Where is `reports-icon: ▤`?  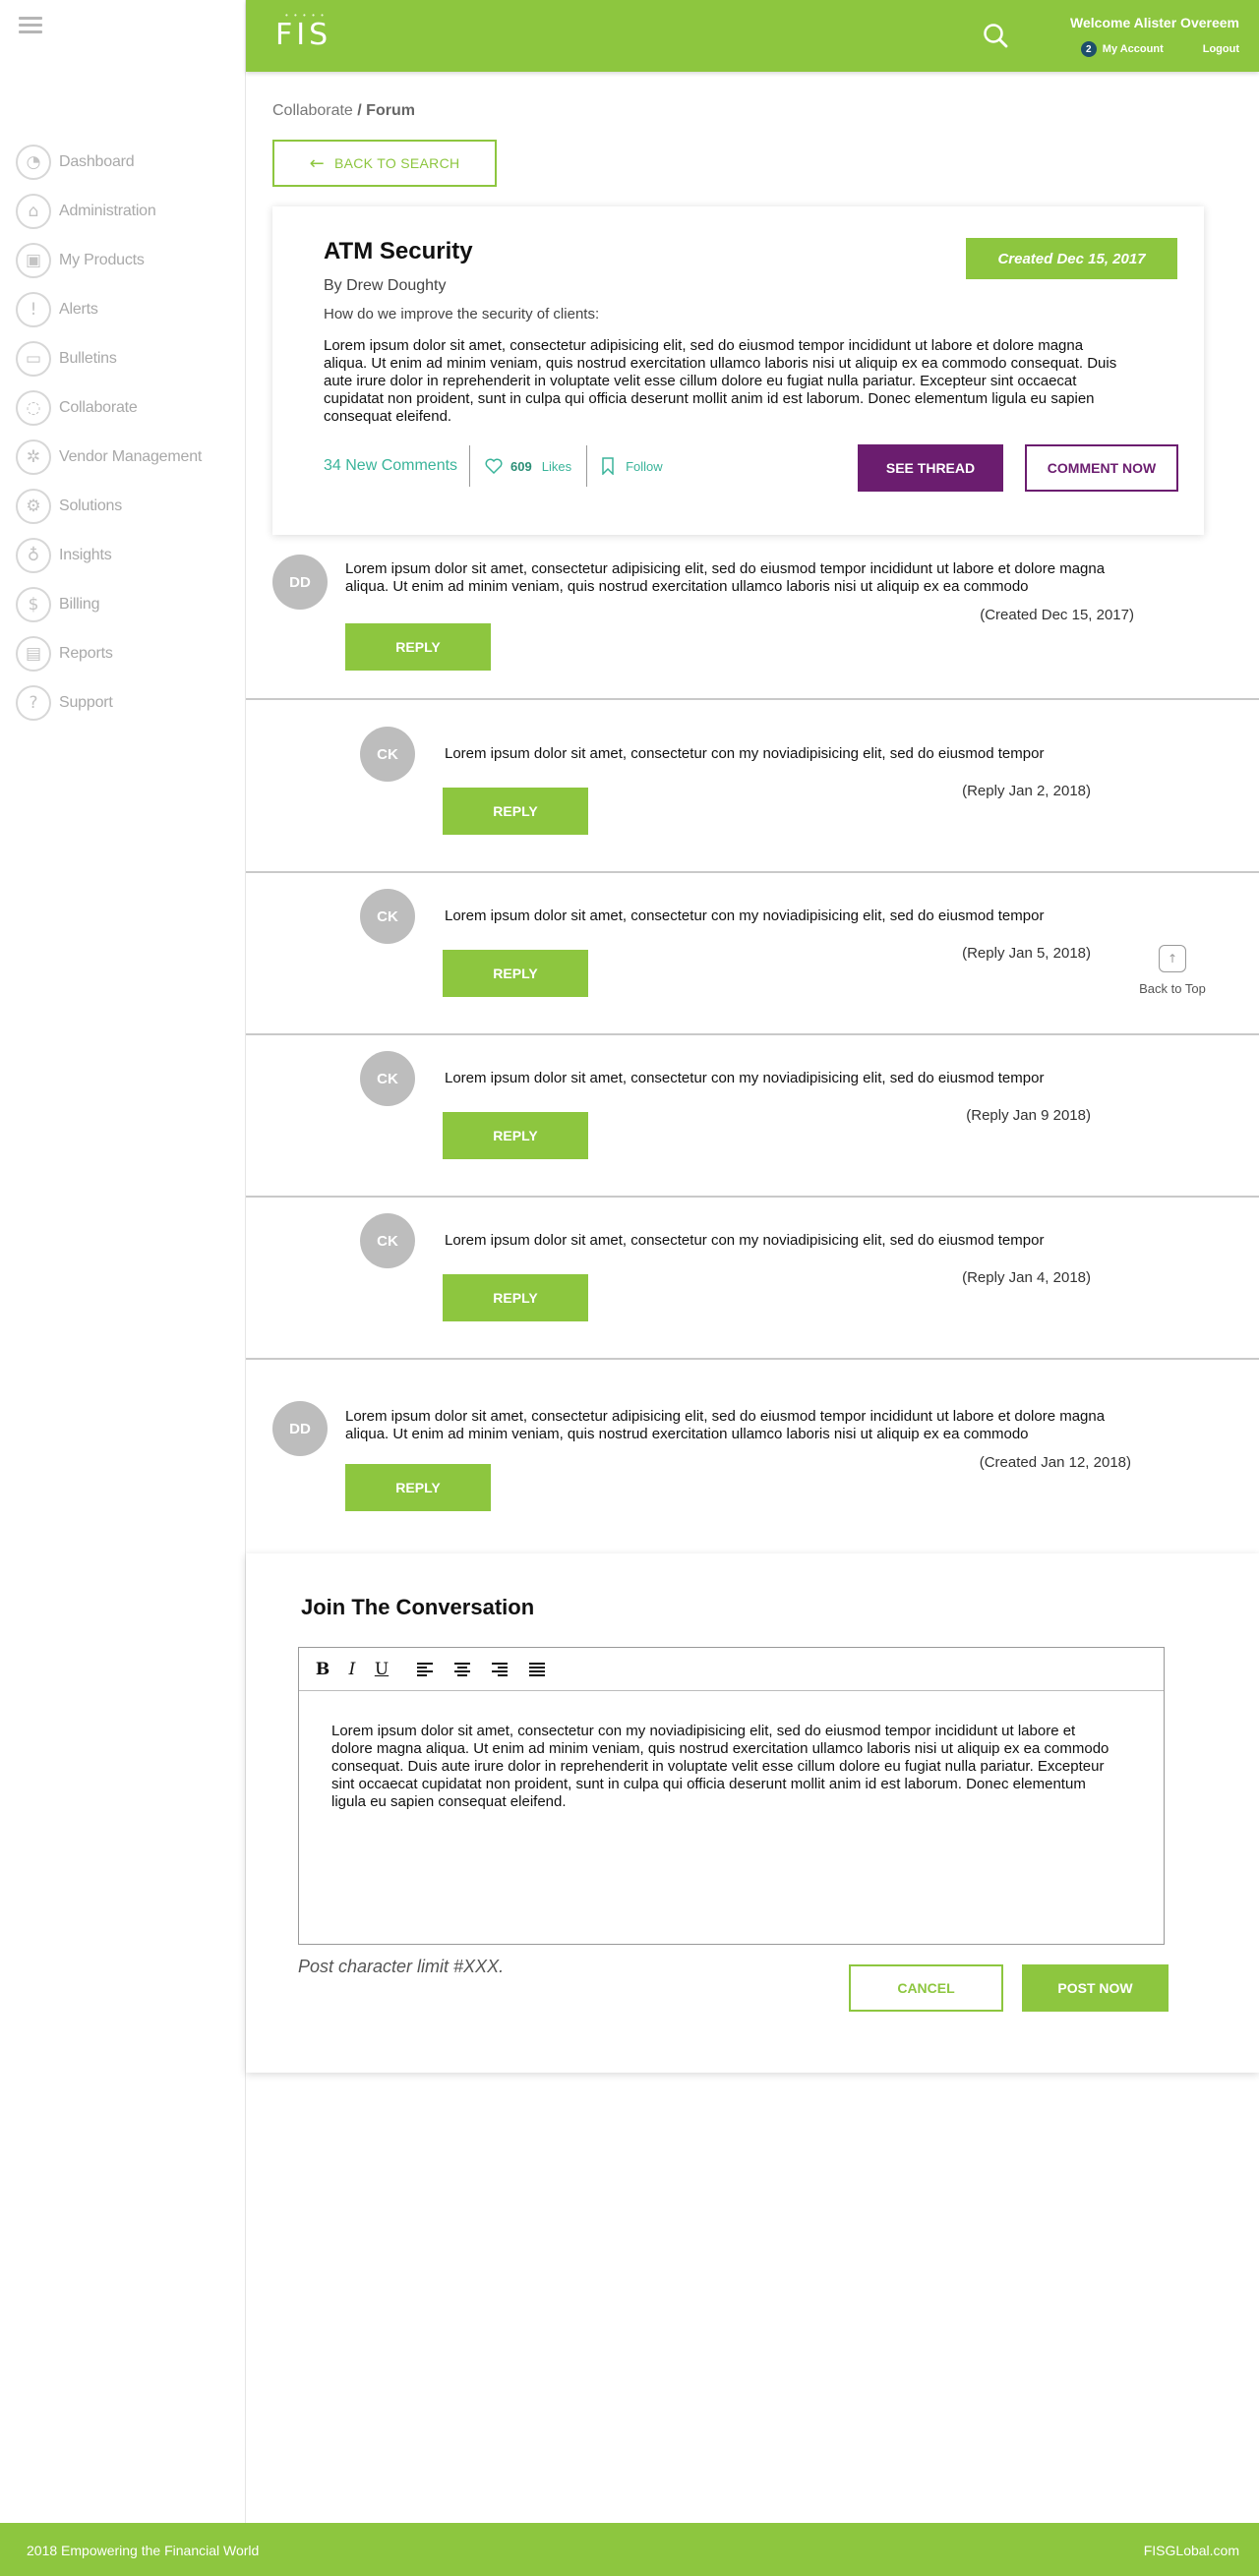 reports-icon: ▤ is located at coordinates (34, 654).